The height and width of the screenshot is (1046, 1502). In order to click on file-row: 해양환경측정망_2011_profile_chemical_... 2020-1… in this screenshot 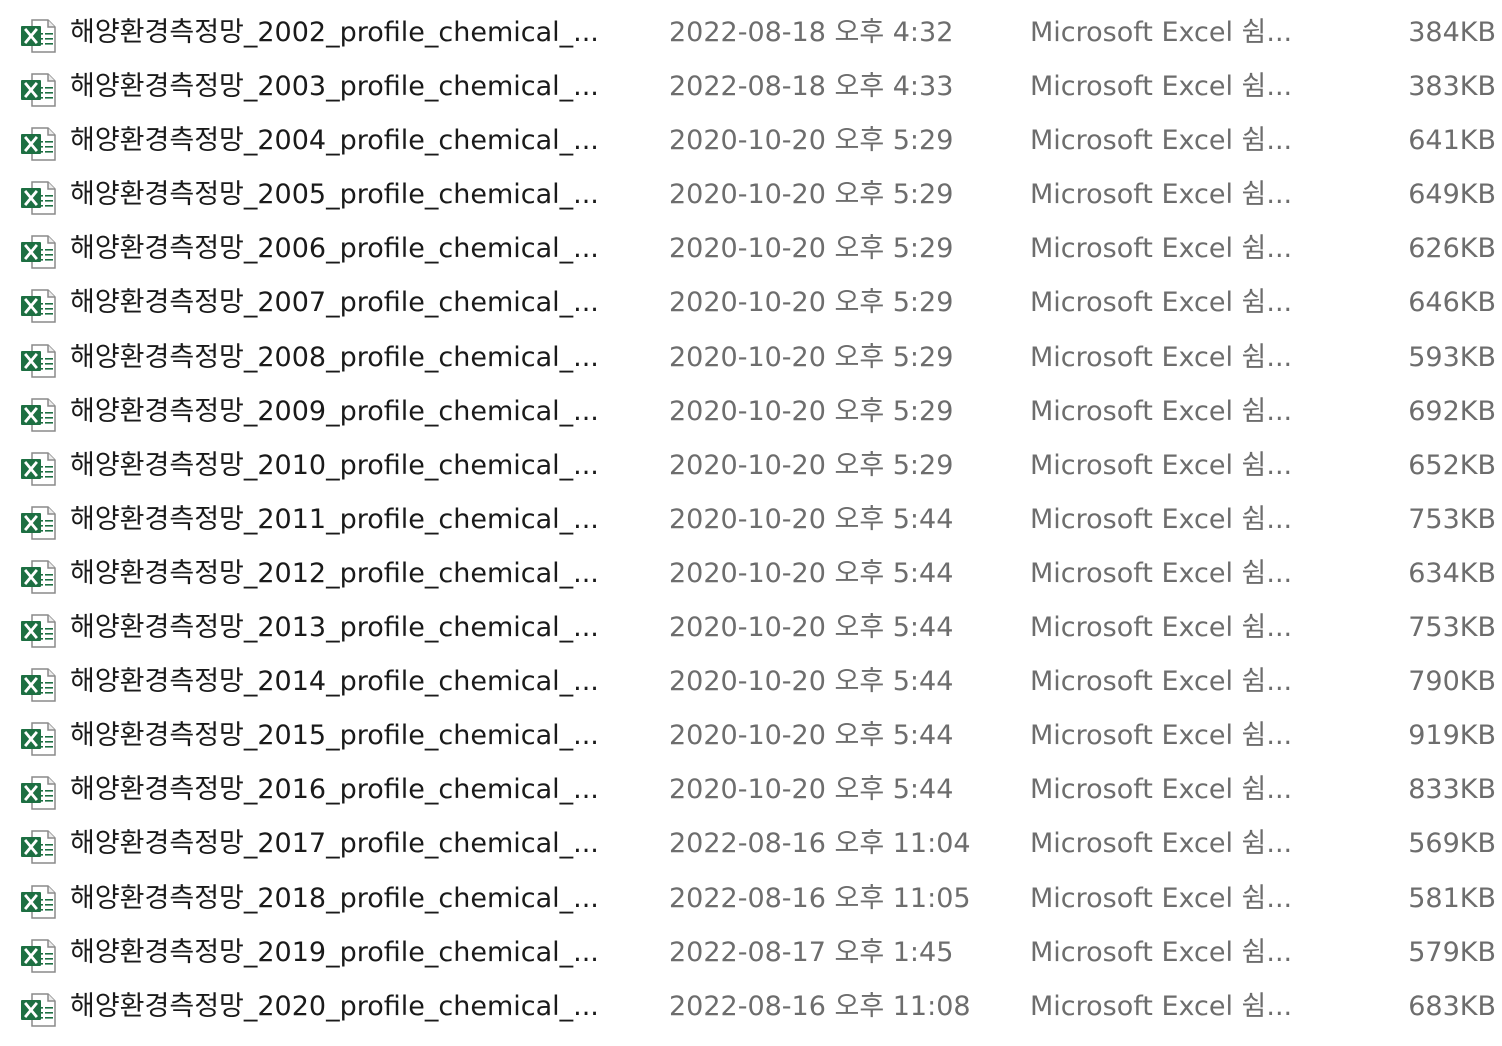, I will do `click(751, 520)`.